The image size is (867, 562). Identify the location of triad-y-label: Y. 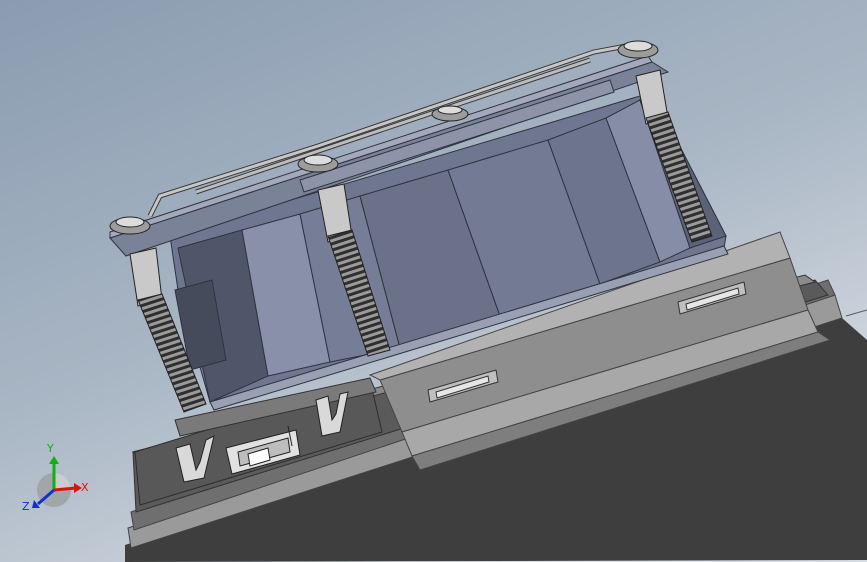
(50, 448).